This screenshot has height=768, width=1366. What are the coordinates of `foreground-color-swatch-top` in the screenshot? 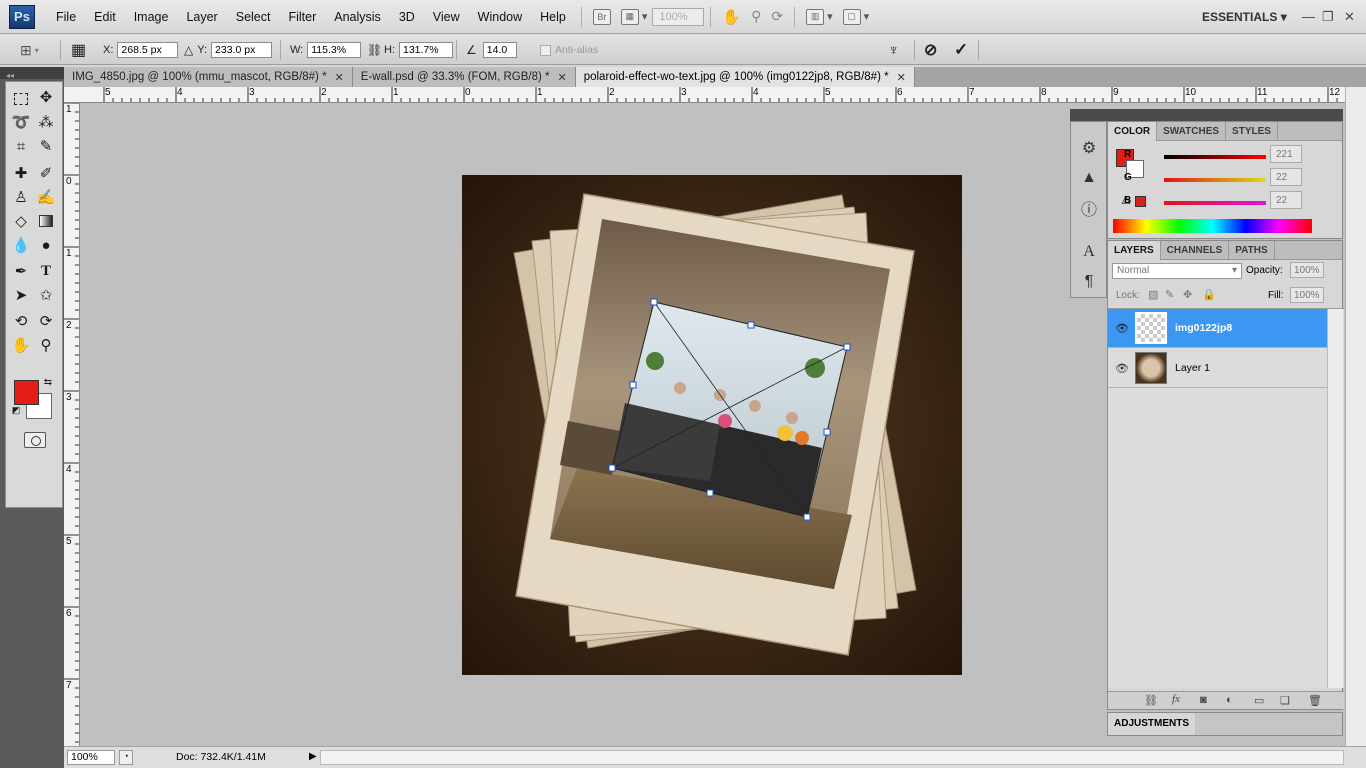 It's located at (26, 392).